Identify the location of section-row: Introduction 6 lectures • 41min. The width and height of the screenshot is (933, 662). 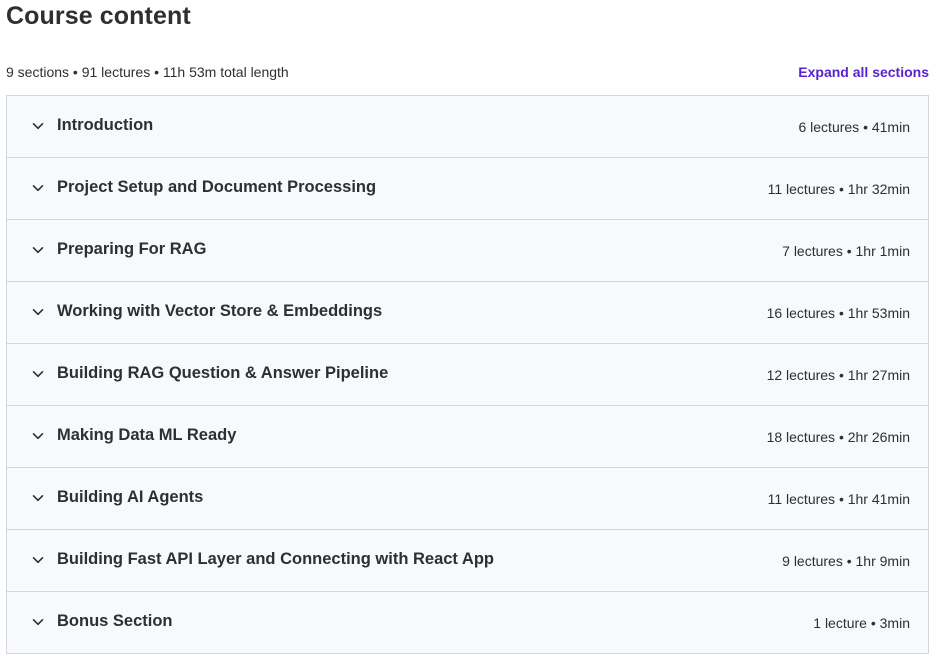
(467, 127).